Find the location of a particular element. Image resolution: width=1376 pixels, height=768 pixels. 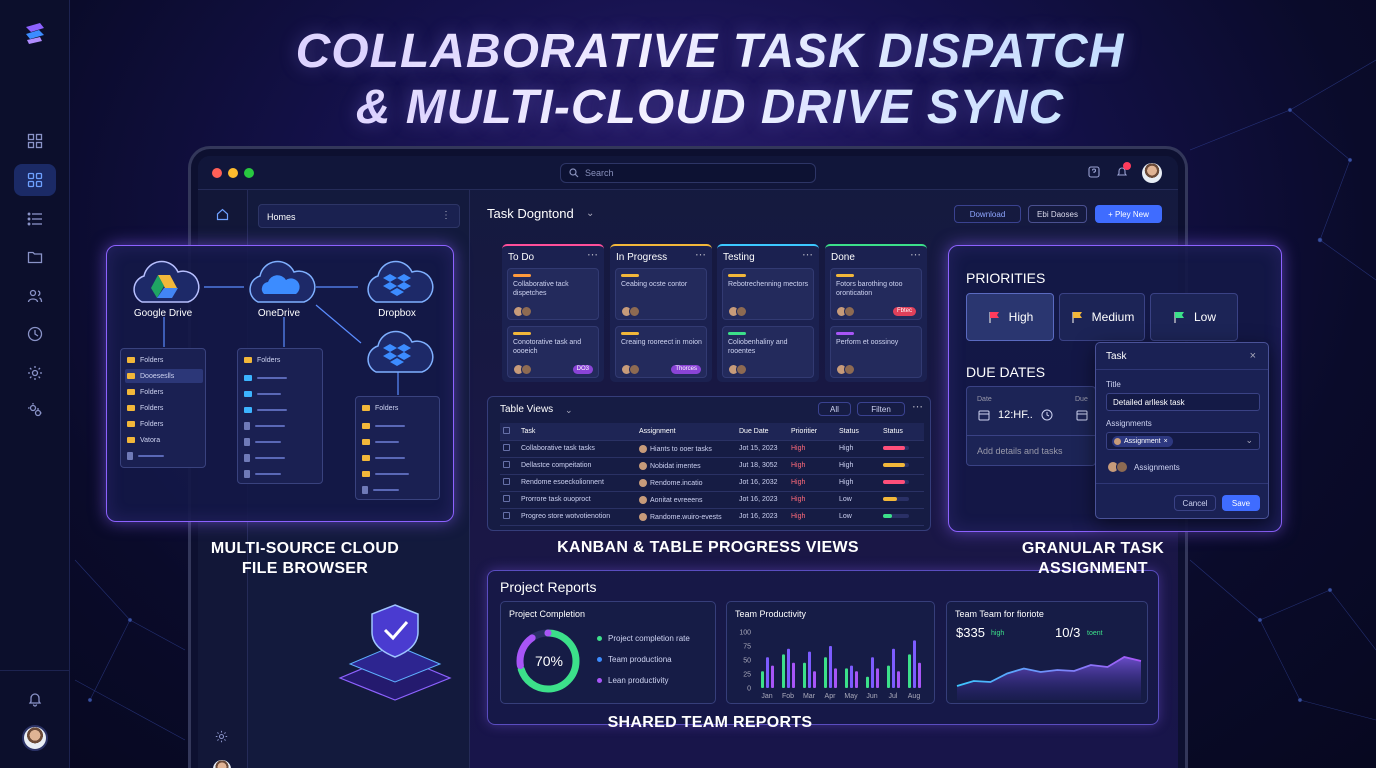

time-icon is located at coordinates (1047, 415).